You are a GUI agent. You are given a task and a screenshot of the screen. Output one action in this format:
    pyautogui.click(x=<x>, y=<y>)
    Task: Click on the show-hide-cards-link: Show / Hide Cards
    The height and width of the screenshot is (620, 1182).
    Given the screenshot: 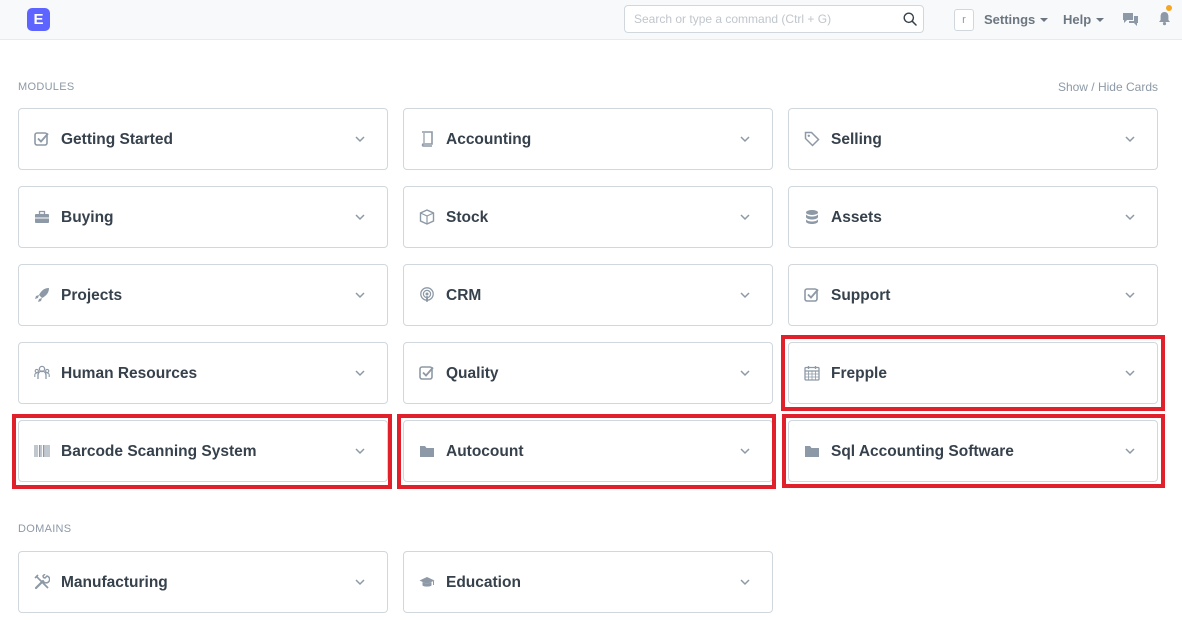 What is the action you would take?
    pyautogui.click(x=1108, y=87)
    